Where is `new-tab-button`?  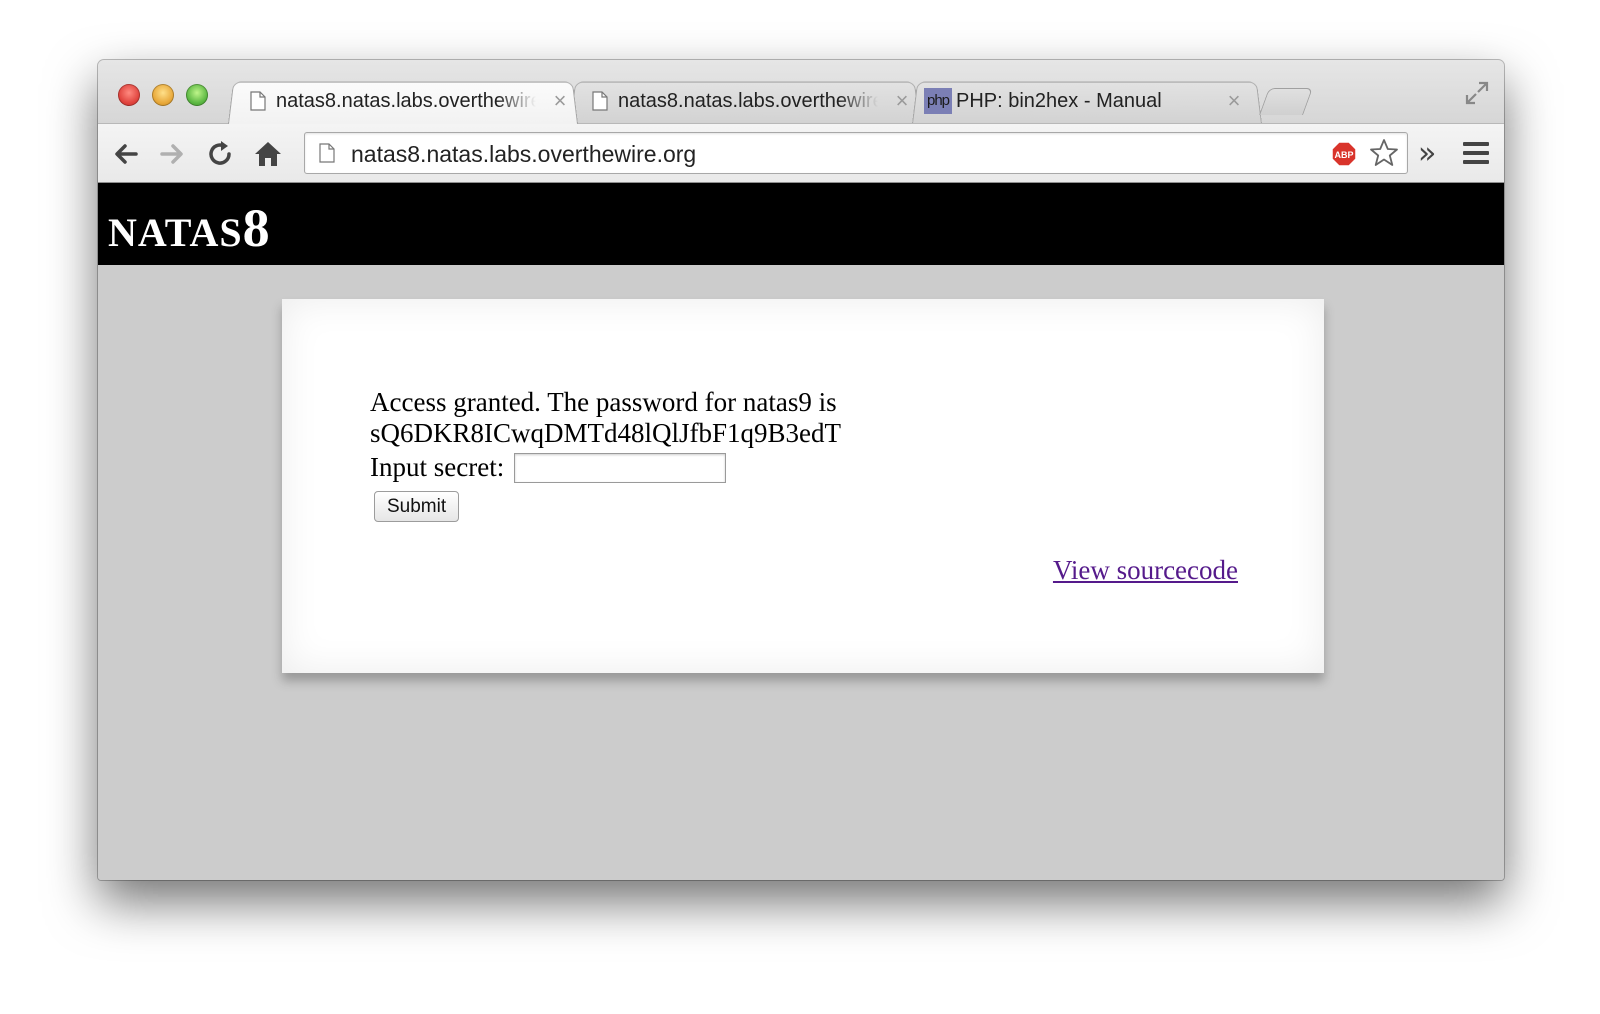
new-tab-button is located at coordinates (1286, 101).